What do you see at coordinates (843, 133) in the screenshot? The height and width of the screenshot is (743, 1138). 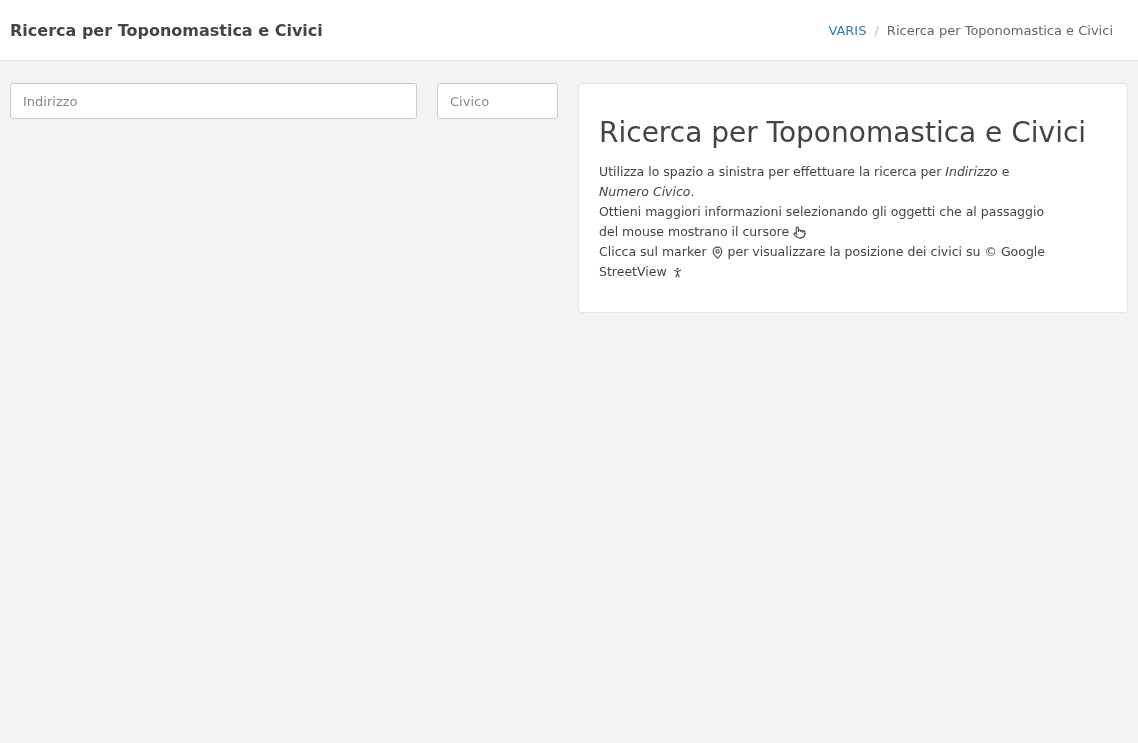 I see `card-title: Ricerca per Toponomastica e Civici` at bounding box center [843, 133].